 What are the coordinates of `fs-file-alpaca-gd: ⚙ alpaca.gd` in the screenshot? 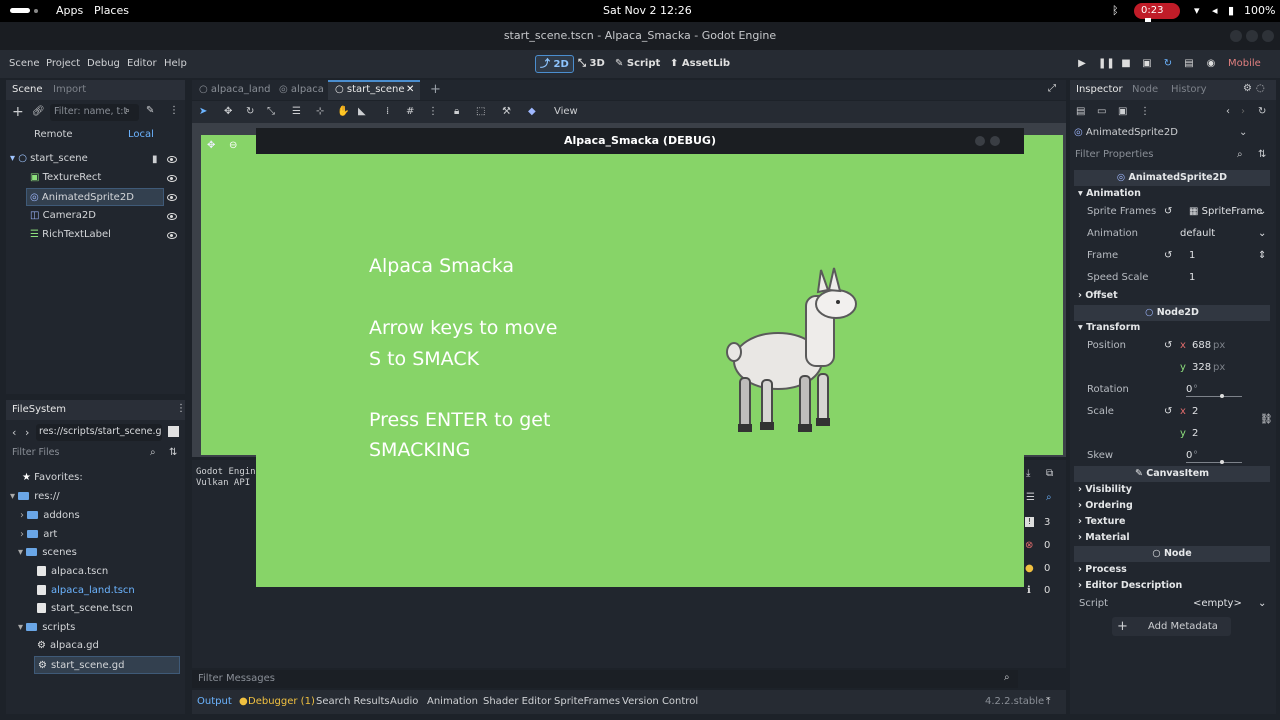 It's located at (68, 646).